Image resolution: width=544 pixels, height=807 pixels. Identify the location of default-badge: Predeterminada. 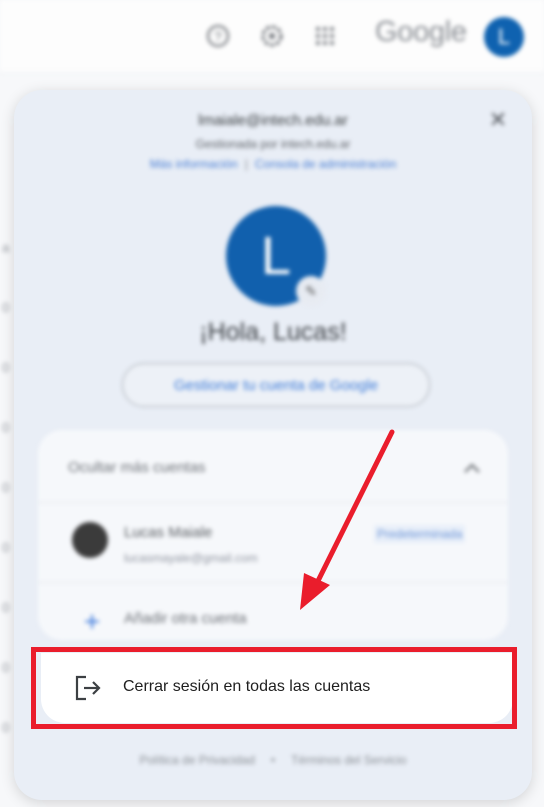
(420, 534).